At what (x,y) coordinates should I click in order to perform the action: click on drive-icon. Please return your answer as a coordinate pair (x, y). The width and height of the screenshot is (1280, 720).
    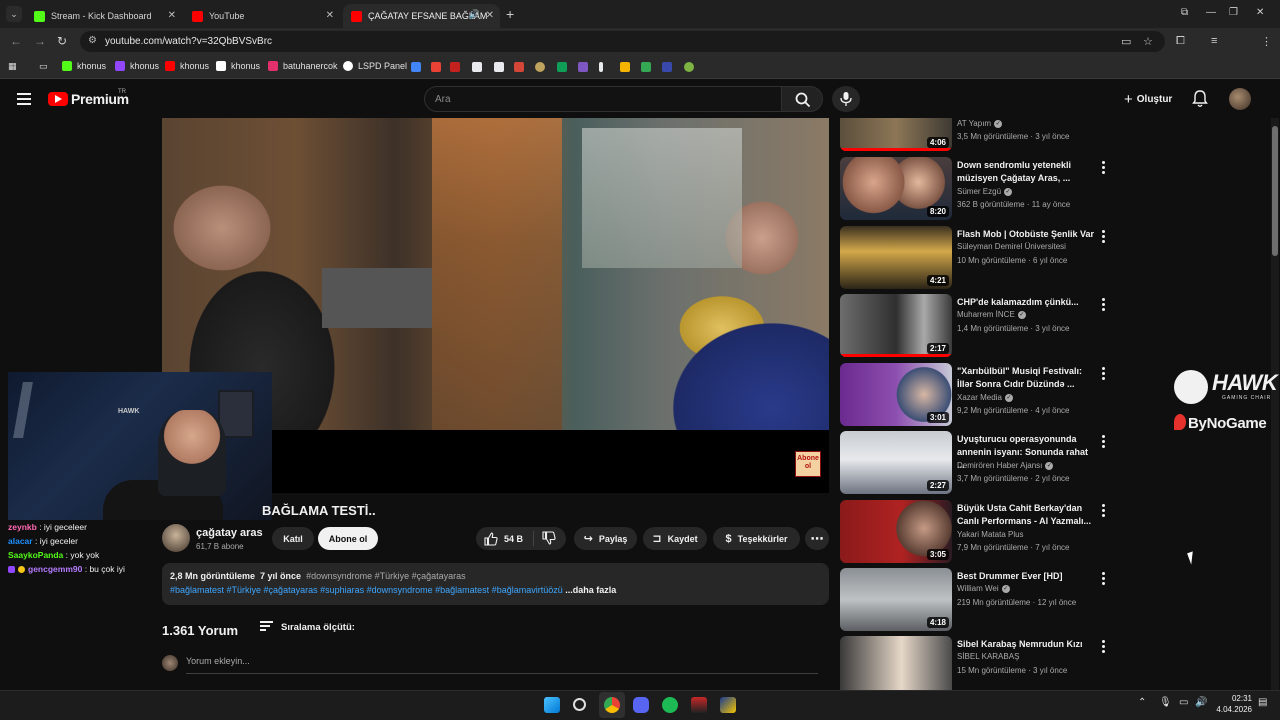
    Looking at the image, I should click on (646, 67).